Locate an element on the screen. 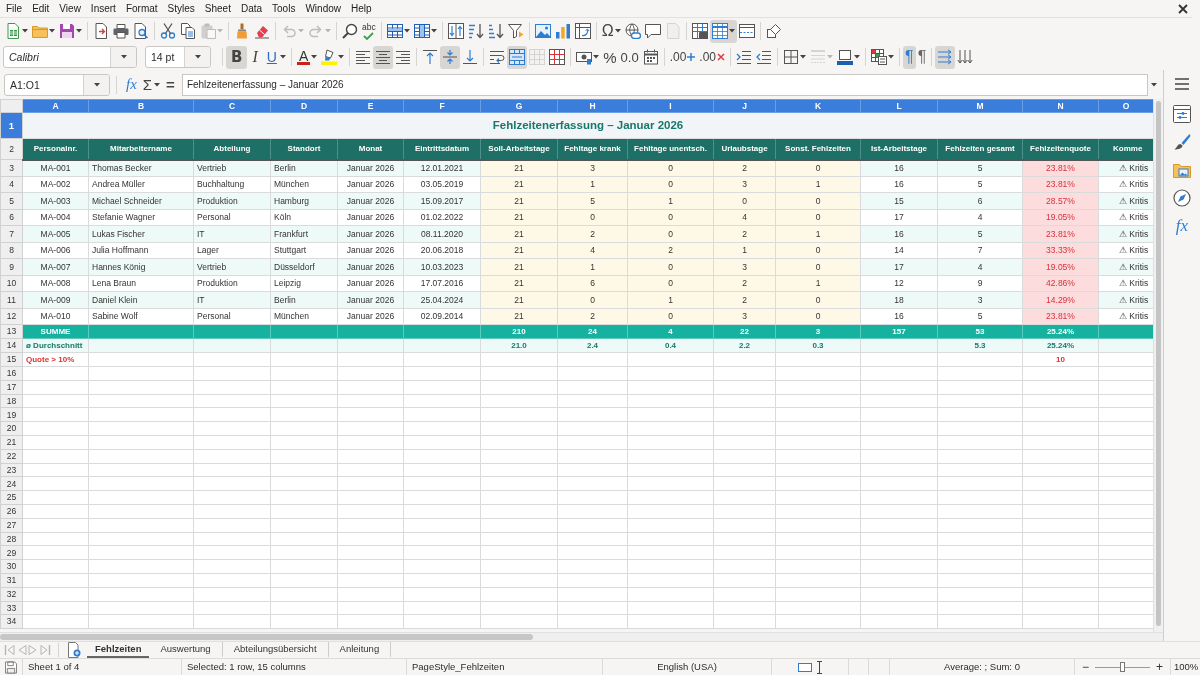 The height and width of the screenshot is (675, 1200). vertical-scrollbar is located at coordinates (1158, 365).